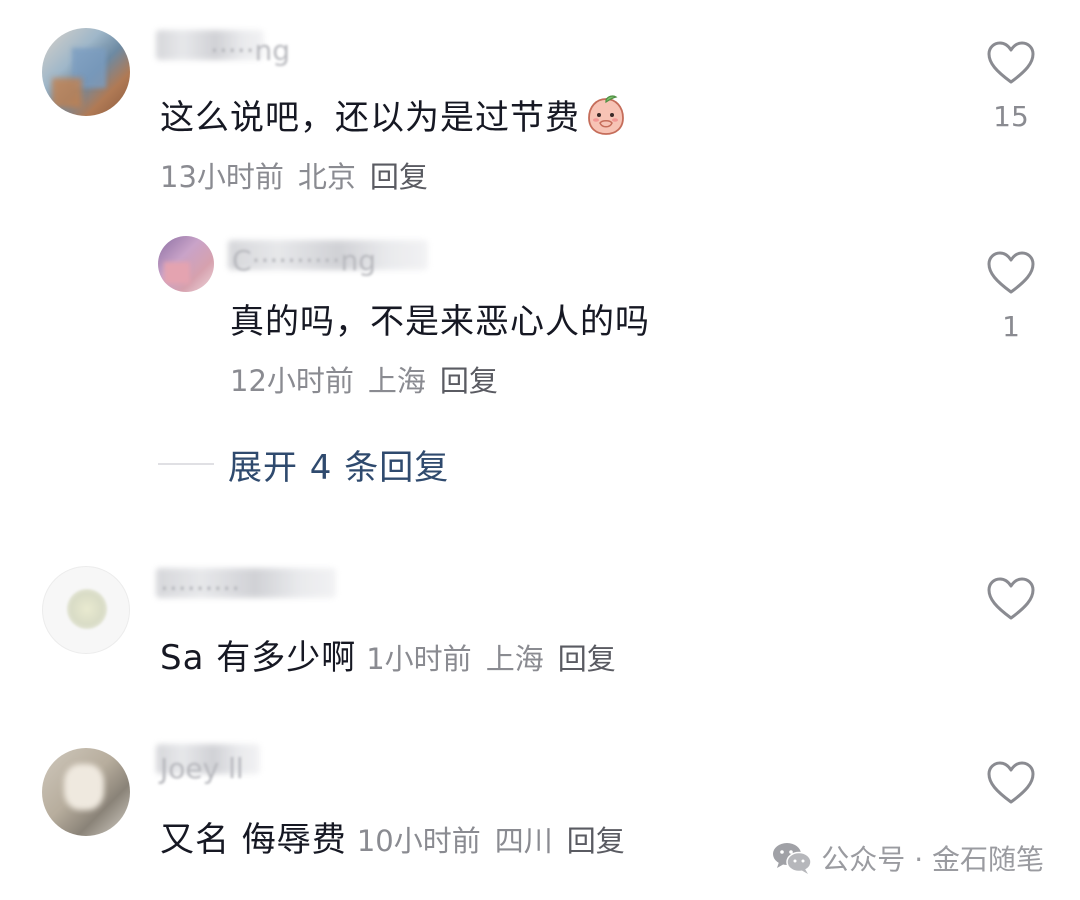 This screenshot has height=900, width=1080. Describe the element at coordinates (258, 658) in the screenshot. I see `comment-body: Sa 有多少啊` at that location.